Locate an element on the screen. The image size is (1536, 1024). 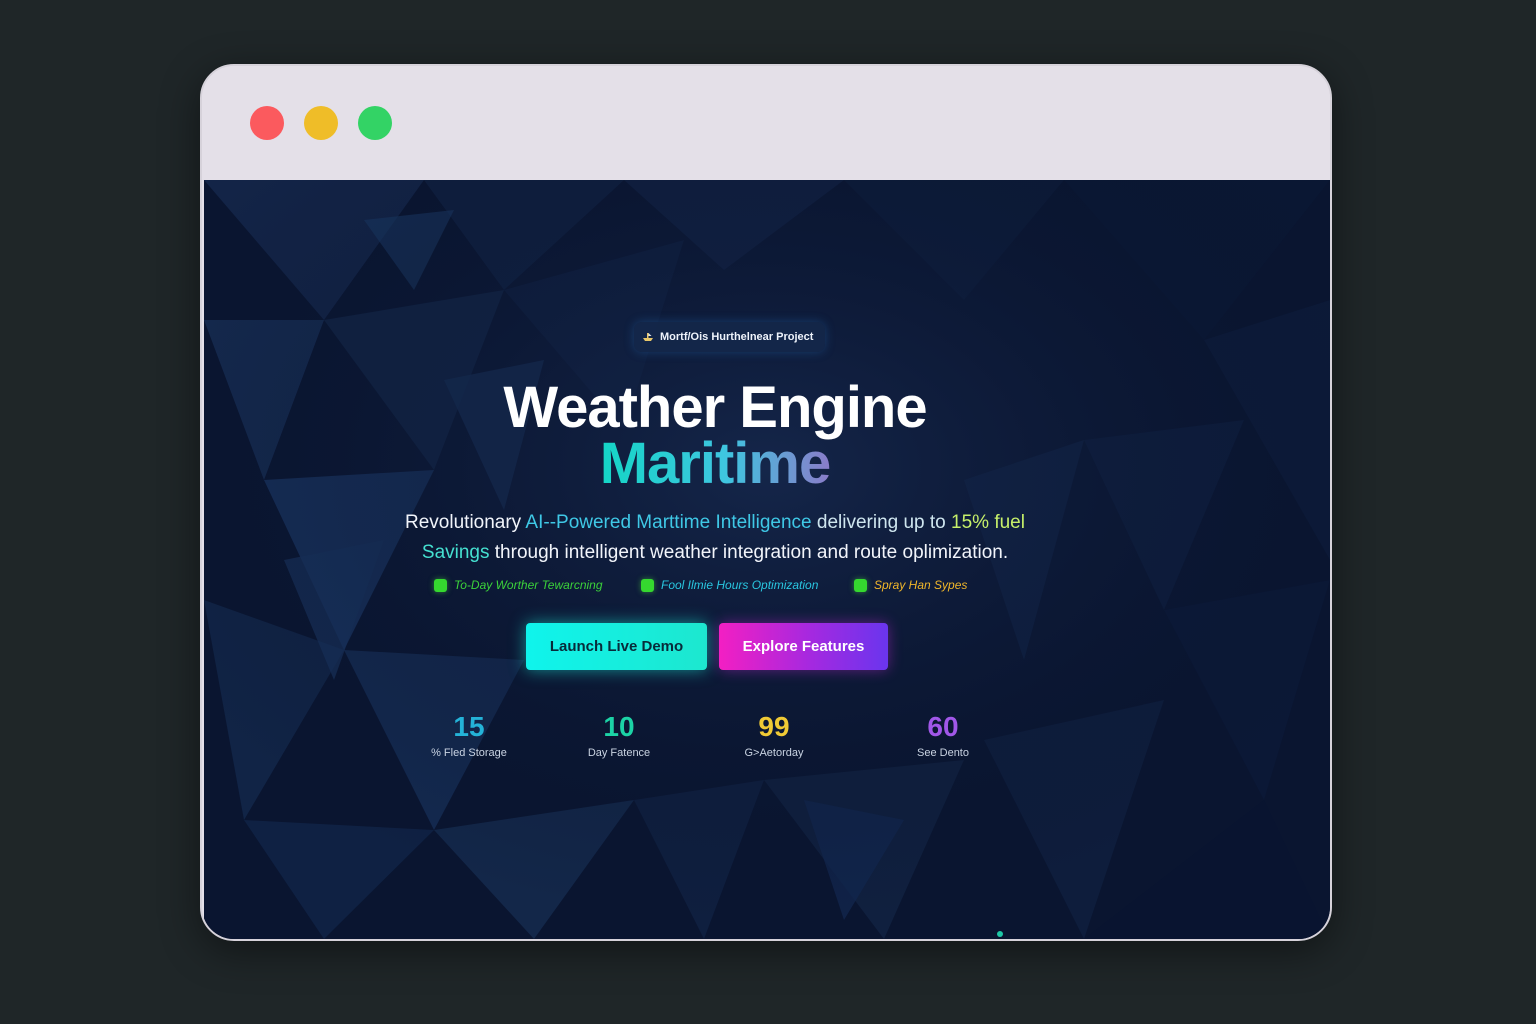
ship-icon is located at coordinates (648, 337).